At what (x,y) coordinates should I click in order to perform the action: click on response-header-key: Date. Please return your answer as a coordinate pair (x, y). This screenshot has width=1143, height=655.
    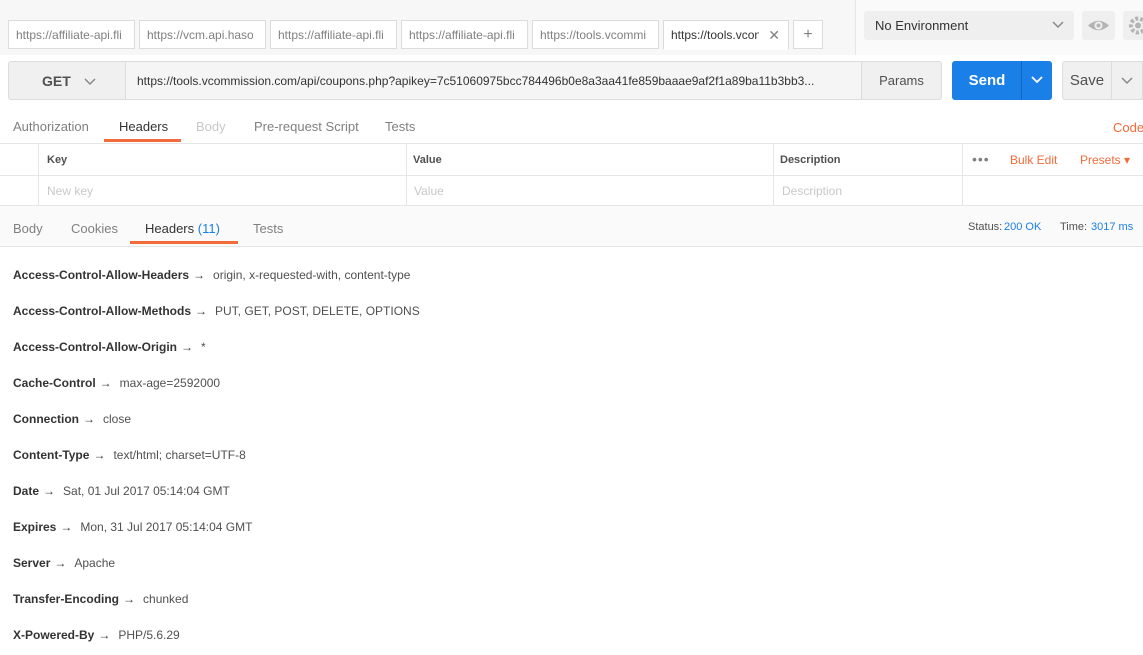
    Looking at the image, I should click on (26, 491).